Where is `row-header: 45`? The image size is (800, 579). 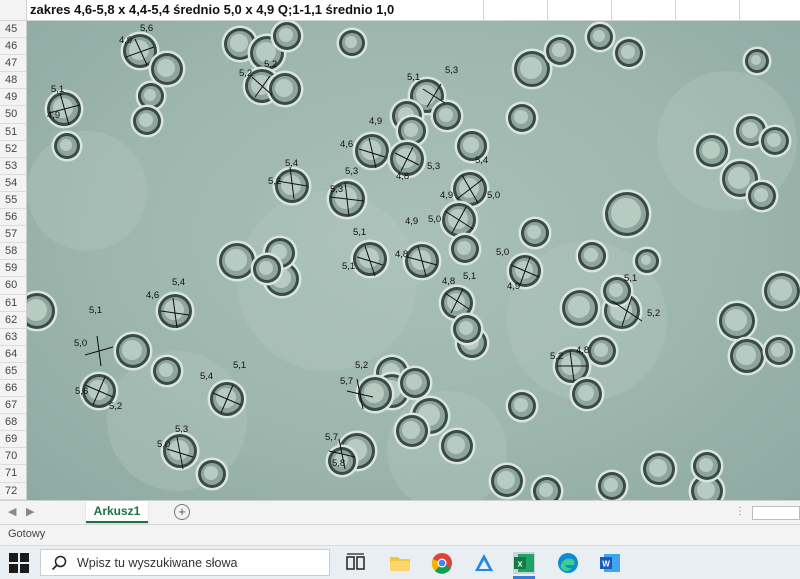 row-header: 45 is located at coordinates (13, 29).